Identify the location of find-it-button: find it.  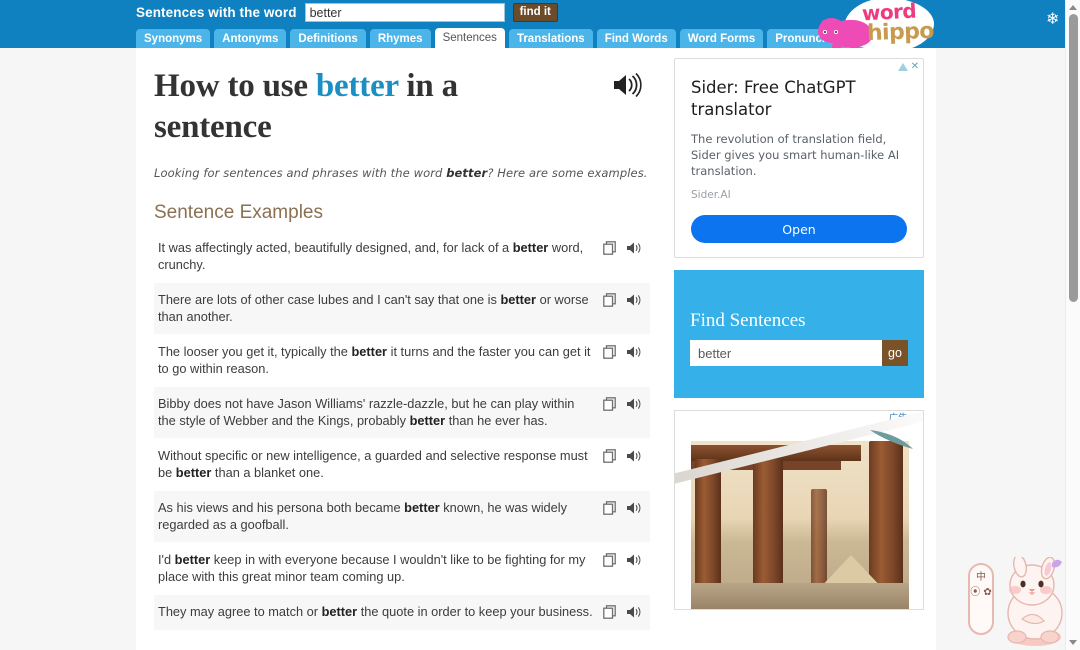
(535, 12).